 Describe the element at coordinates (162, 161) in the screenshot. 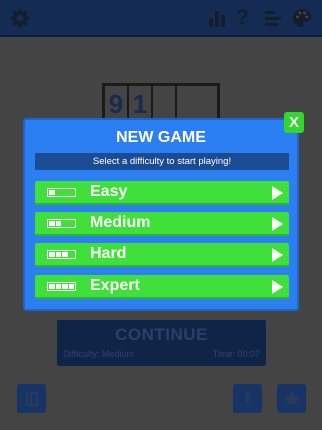

I see `dialog-subtitle: Select a difficulty to start playing!` at that location.